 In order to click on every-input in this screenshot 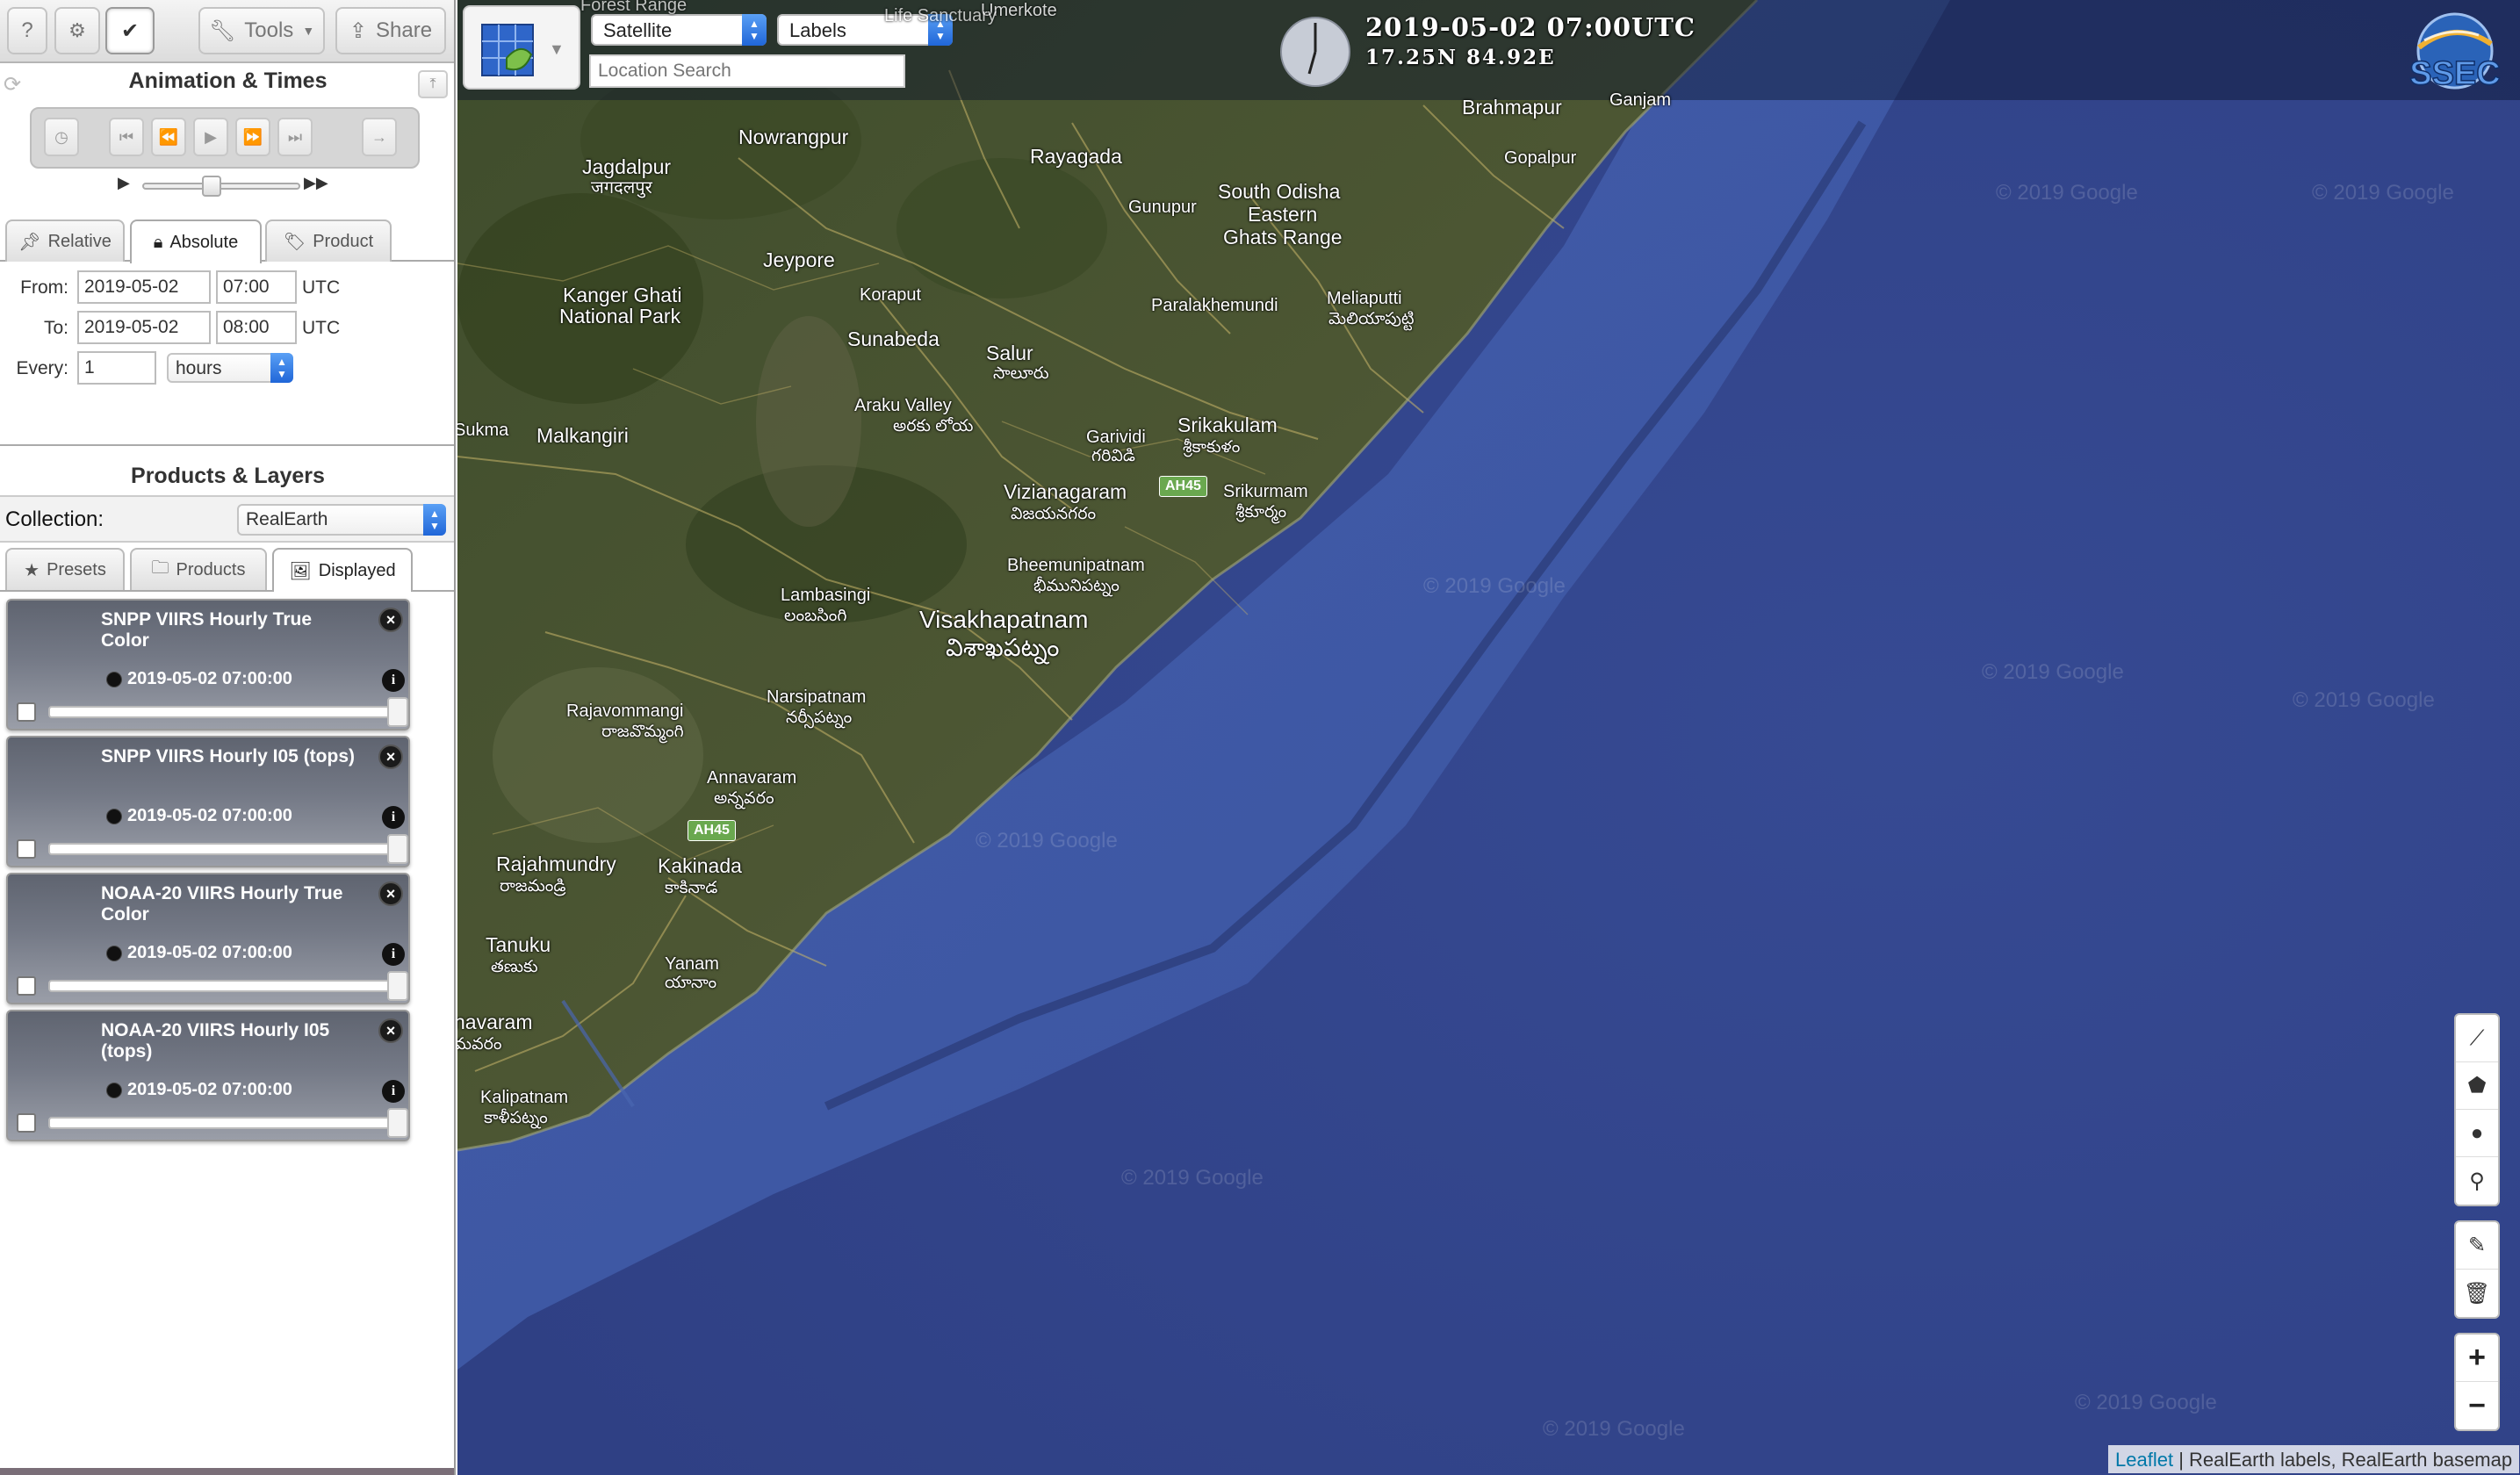, I will do `click(116, 368)`.